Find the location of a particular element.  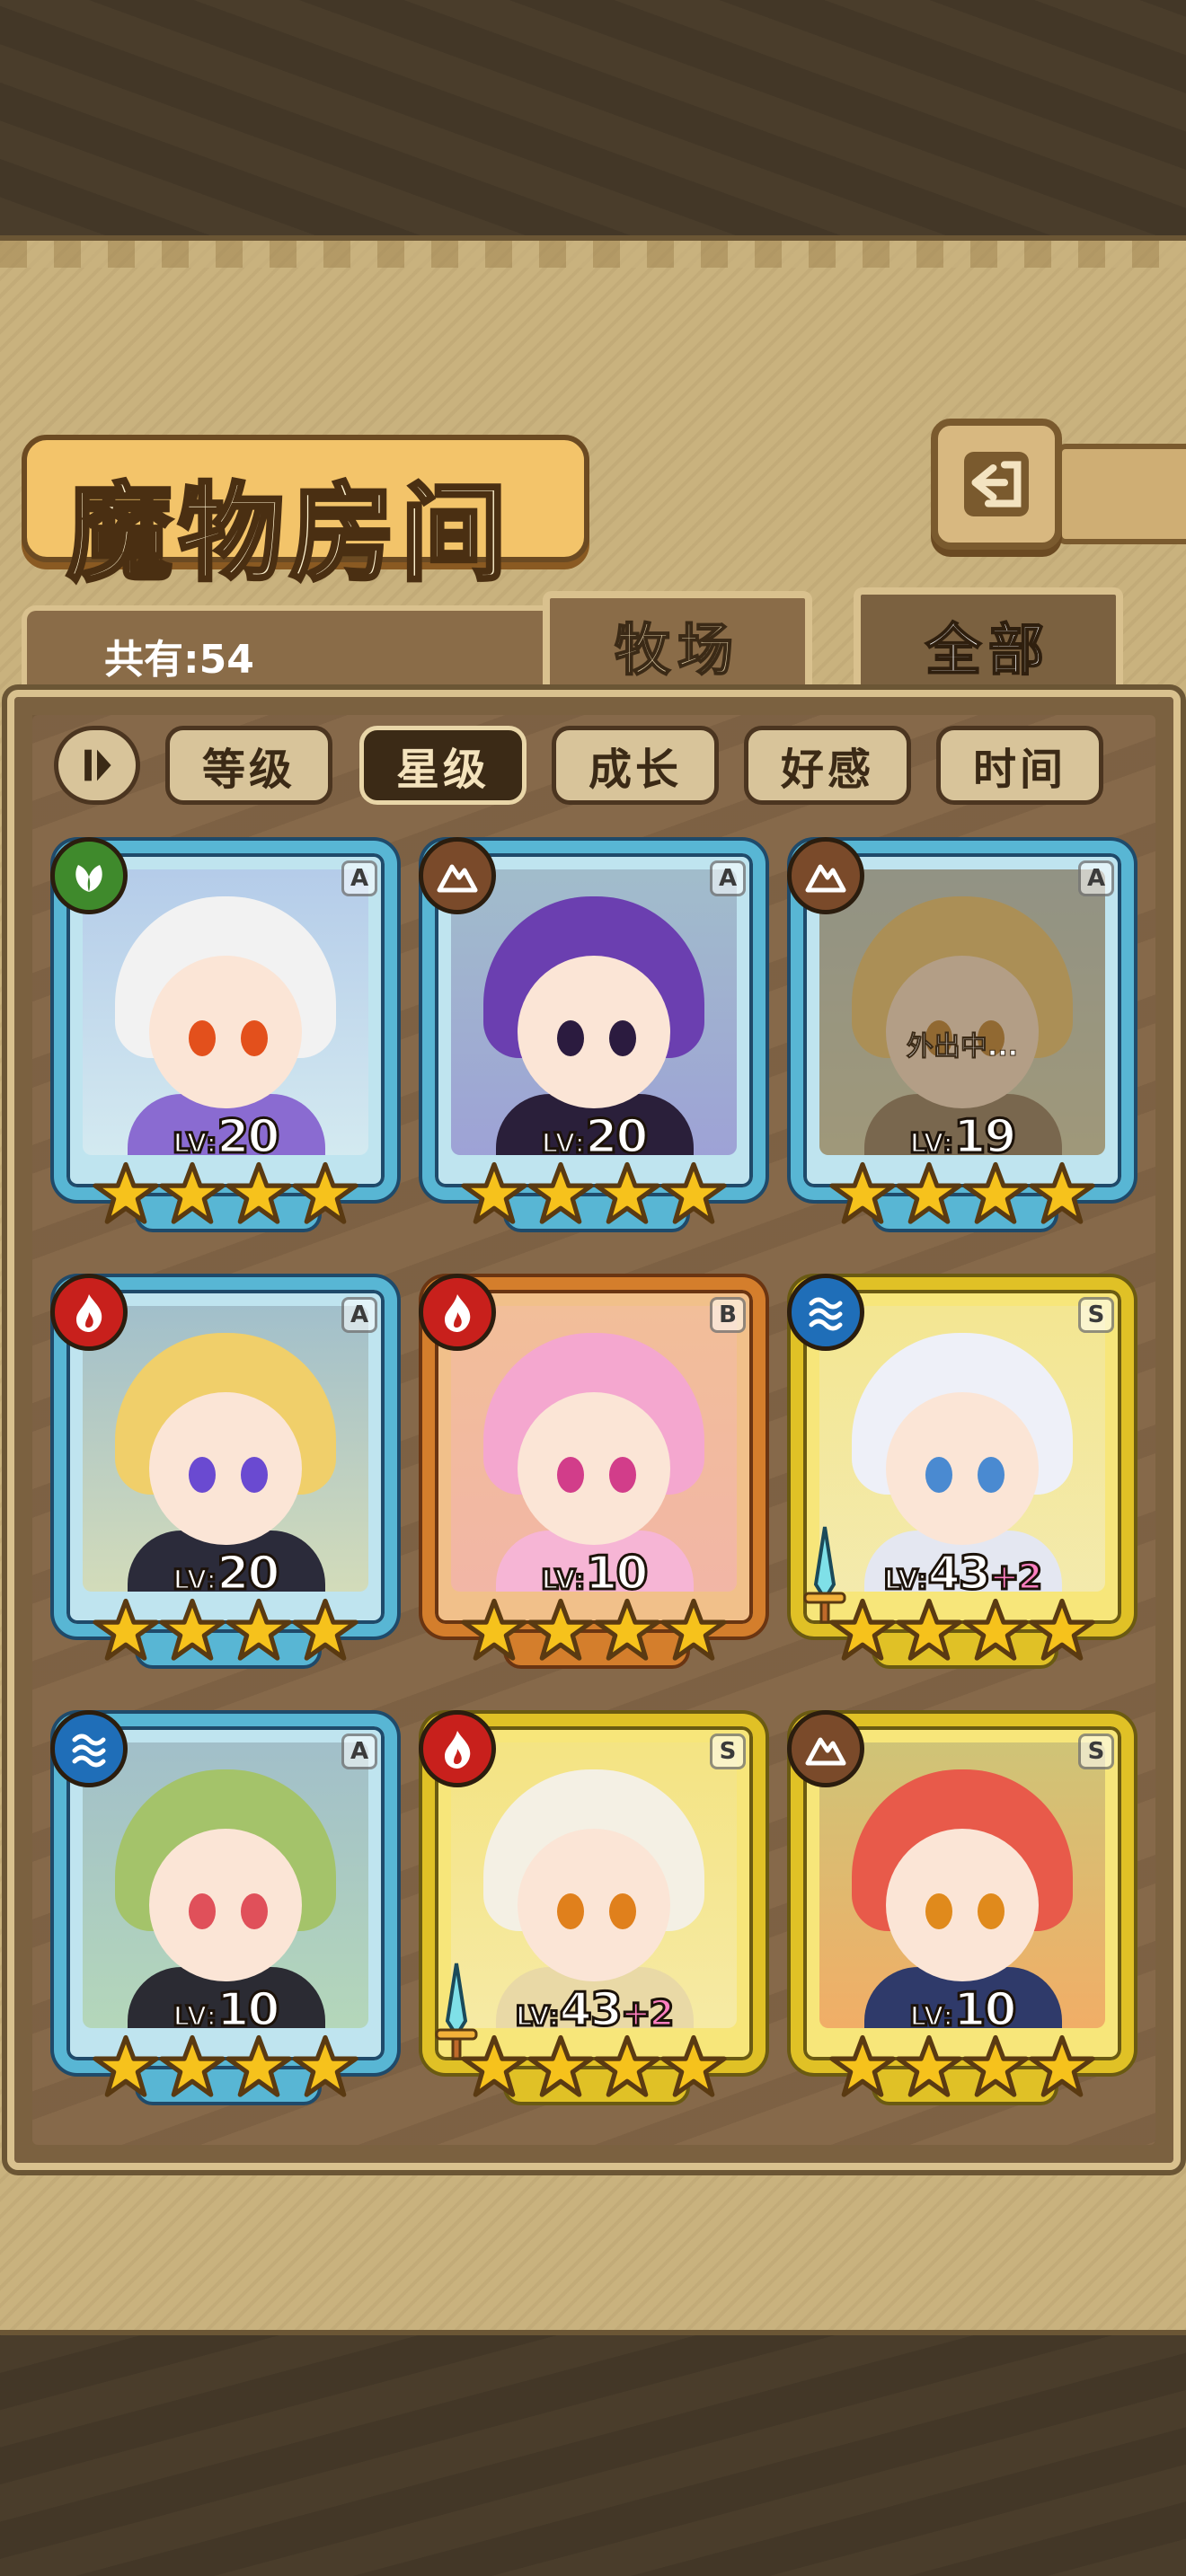

top-background is located at coordinates (593, 117).